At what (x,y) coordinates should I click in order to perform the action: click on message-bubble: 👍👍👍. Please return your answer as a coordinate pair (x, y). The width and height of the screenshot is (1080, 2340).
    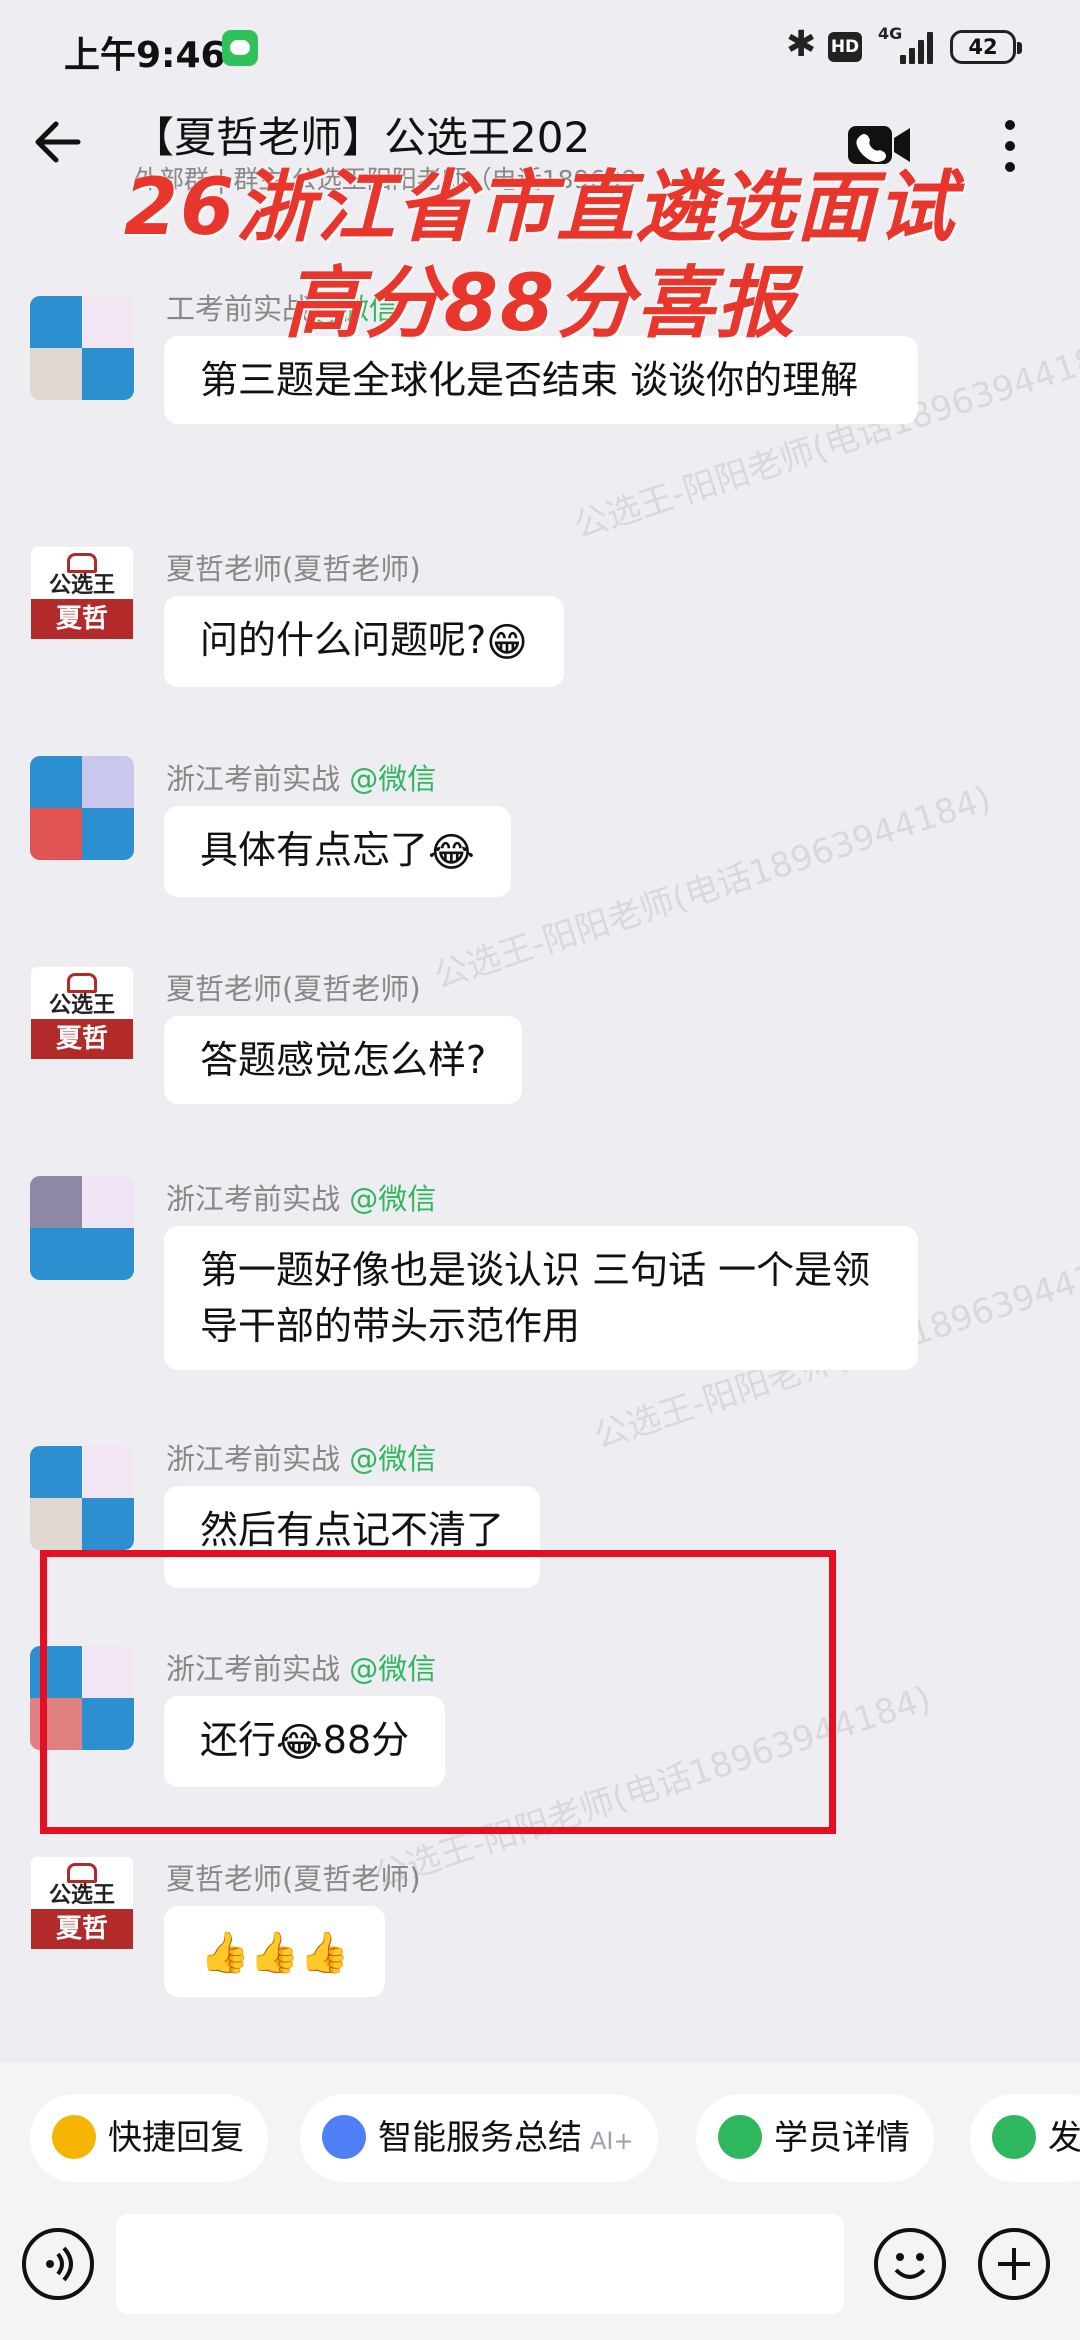
    Looking at the image, I should click on (275, 1951).